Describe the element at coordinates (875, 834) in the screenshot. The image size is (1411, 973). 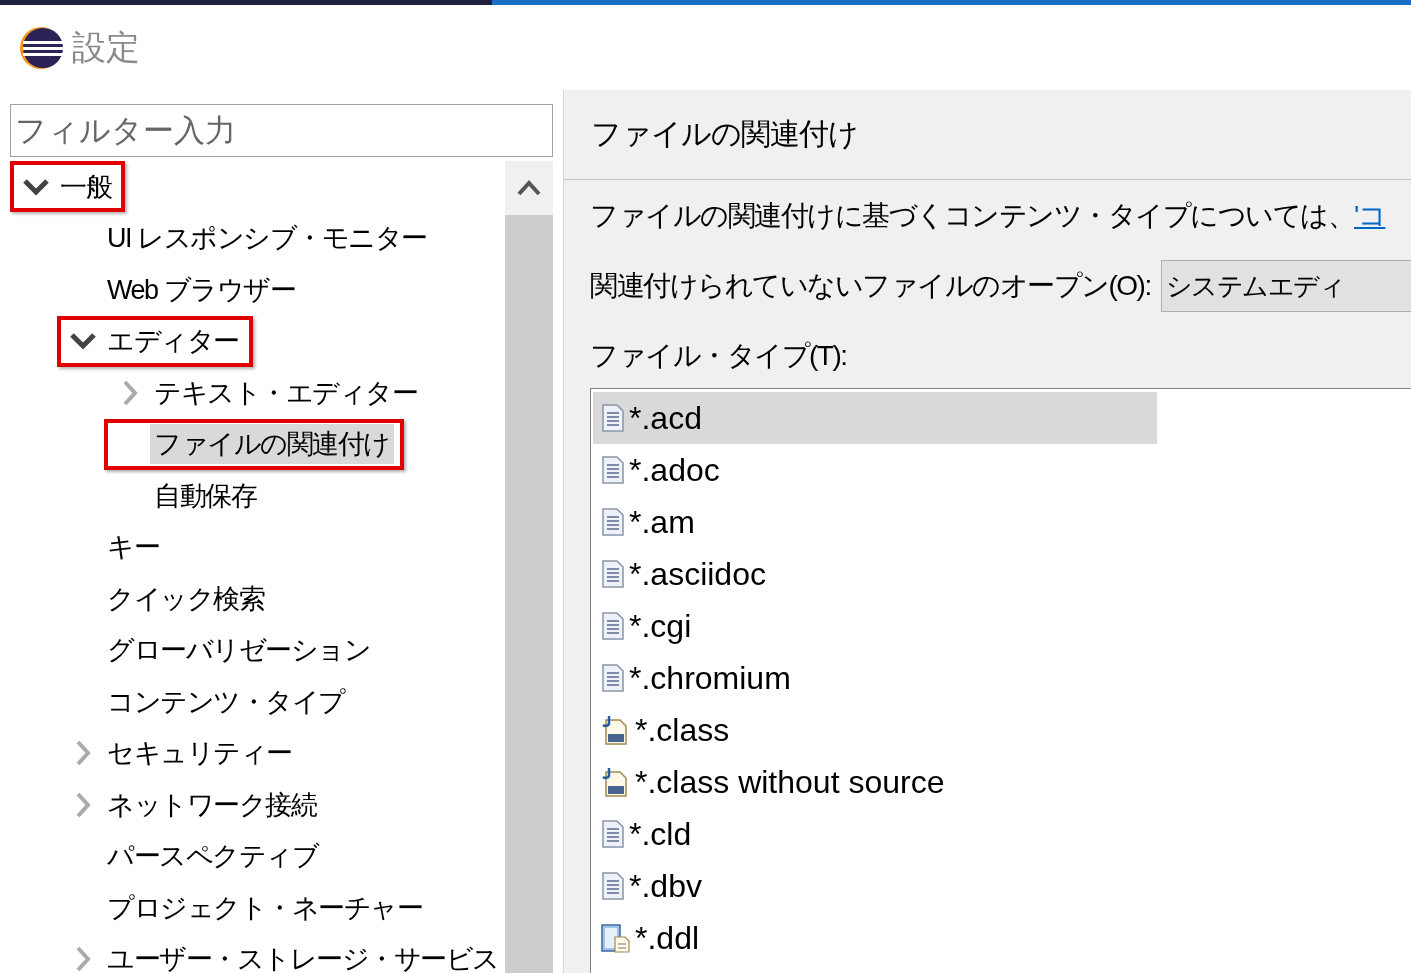
I see `file-type-row: *.cld` at that location.